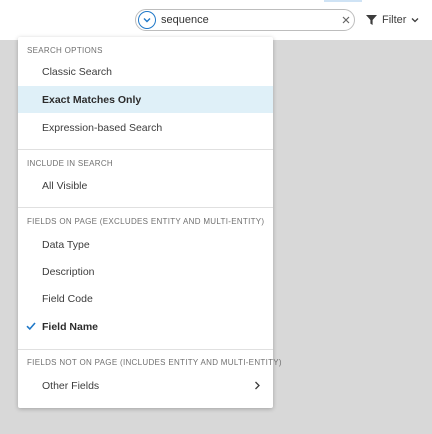 This screenshot has width=432, height=434. Describe the element at coordinates (145, 71) in the screenshot. I see `menu-item-classic-search: Classic Search` at that location.